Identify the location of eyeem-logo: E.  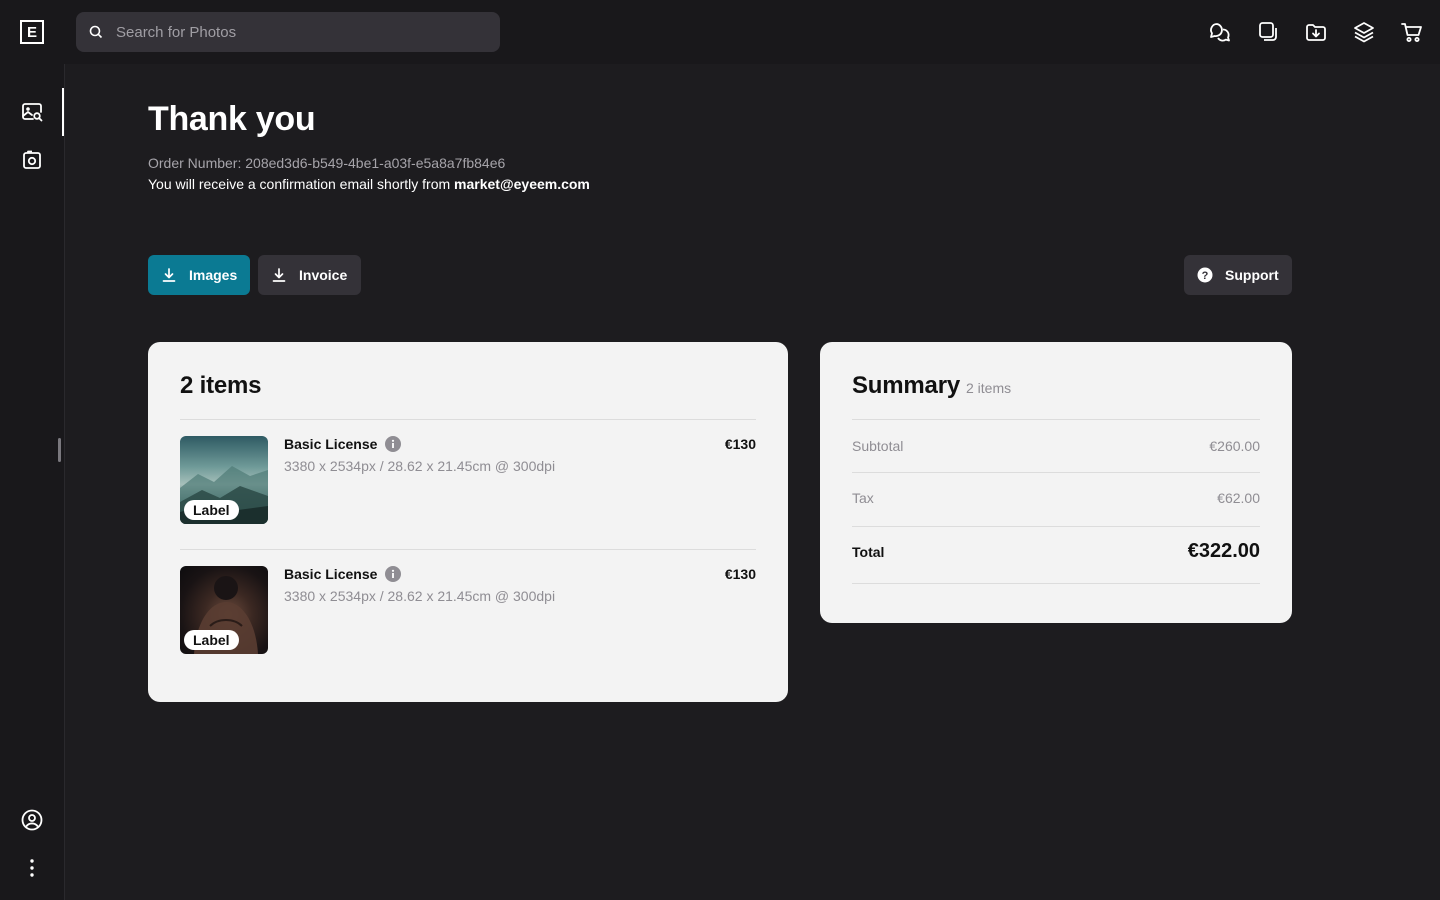
(32, 32).